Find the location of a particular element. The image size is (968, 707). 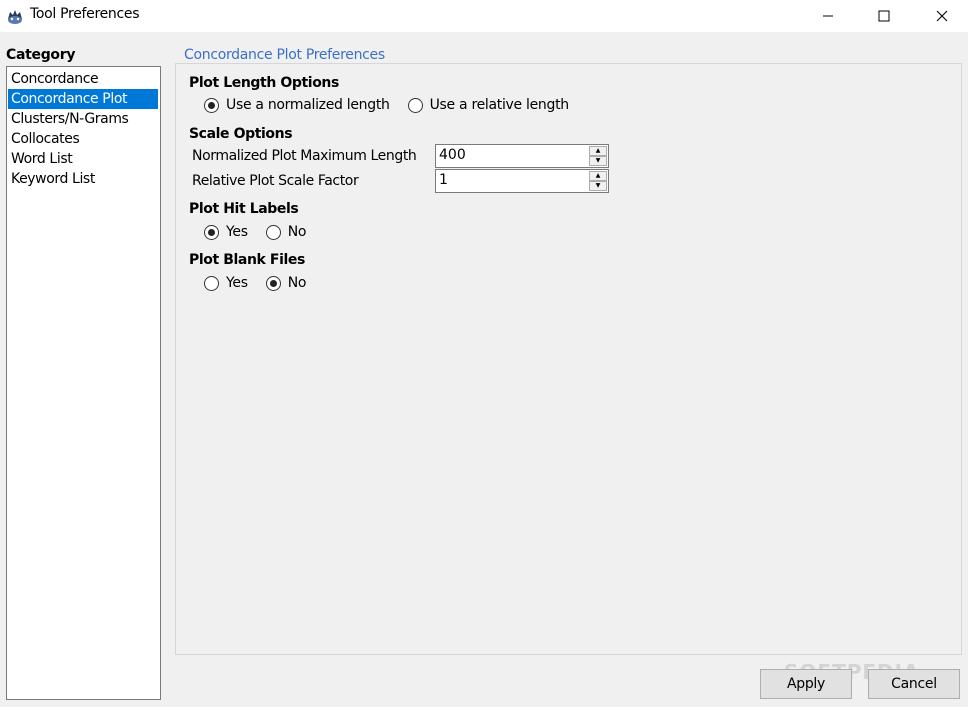

minimize-icon is located at coordinates (828, 16).